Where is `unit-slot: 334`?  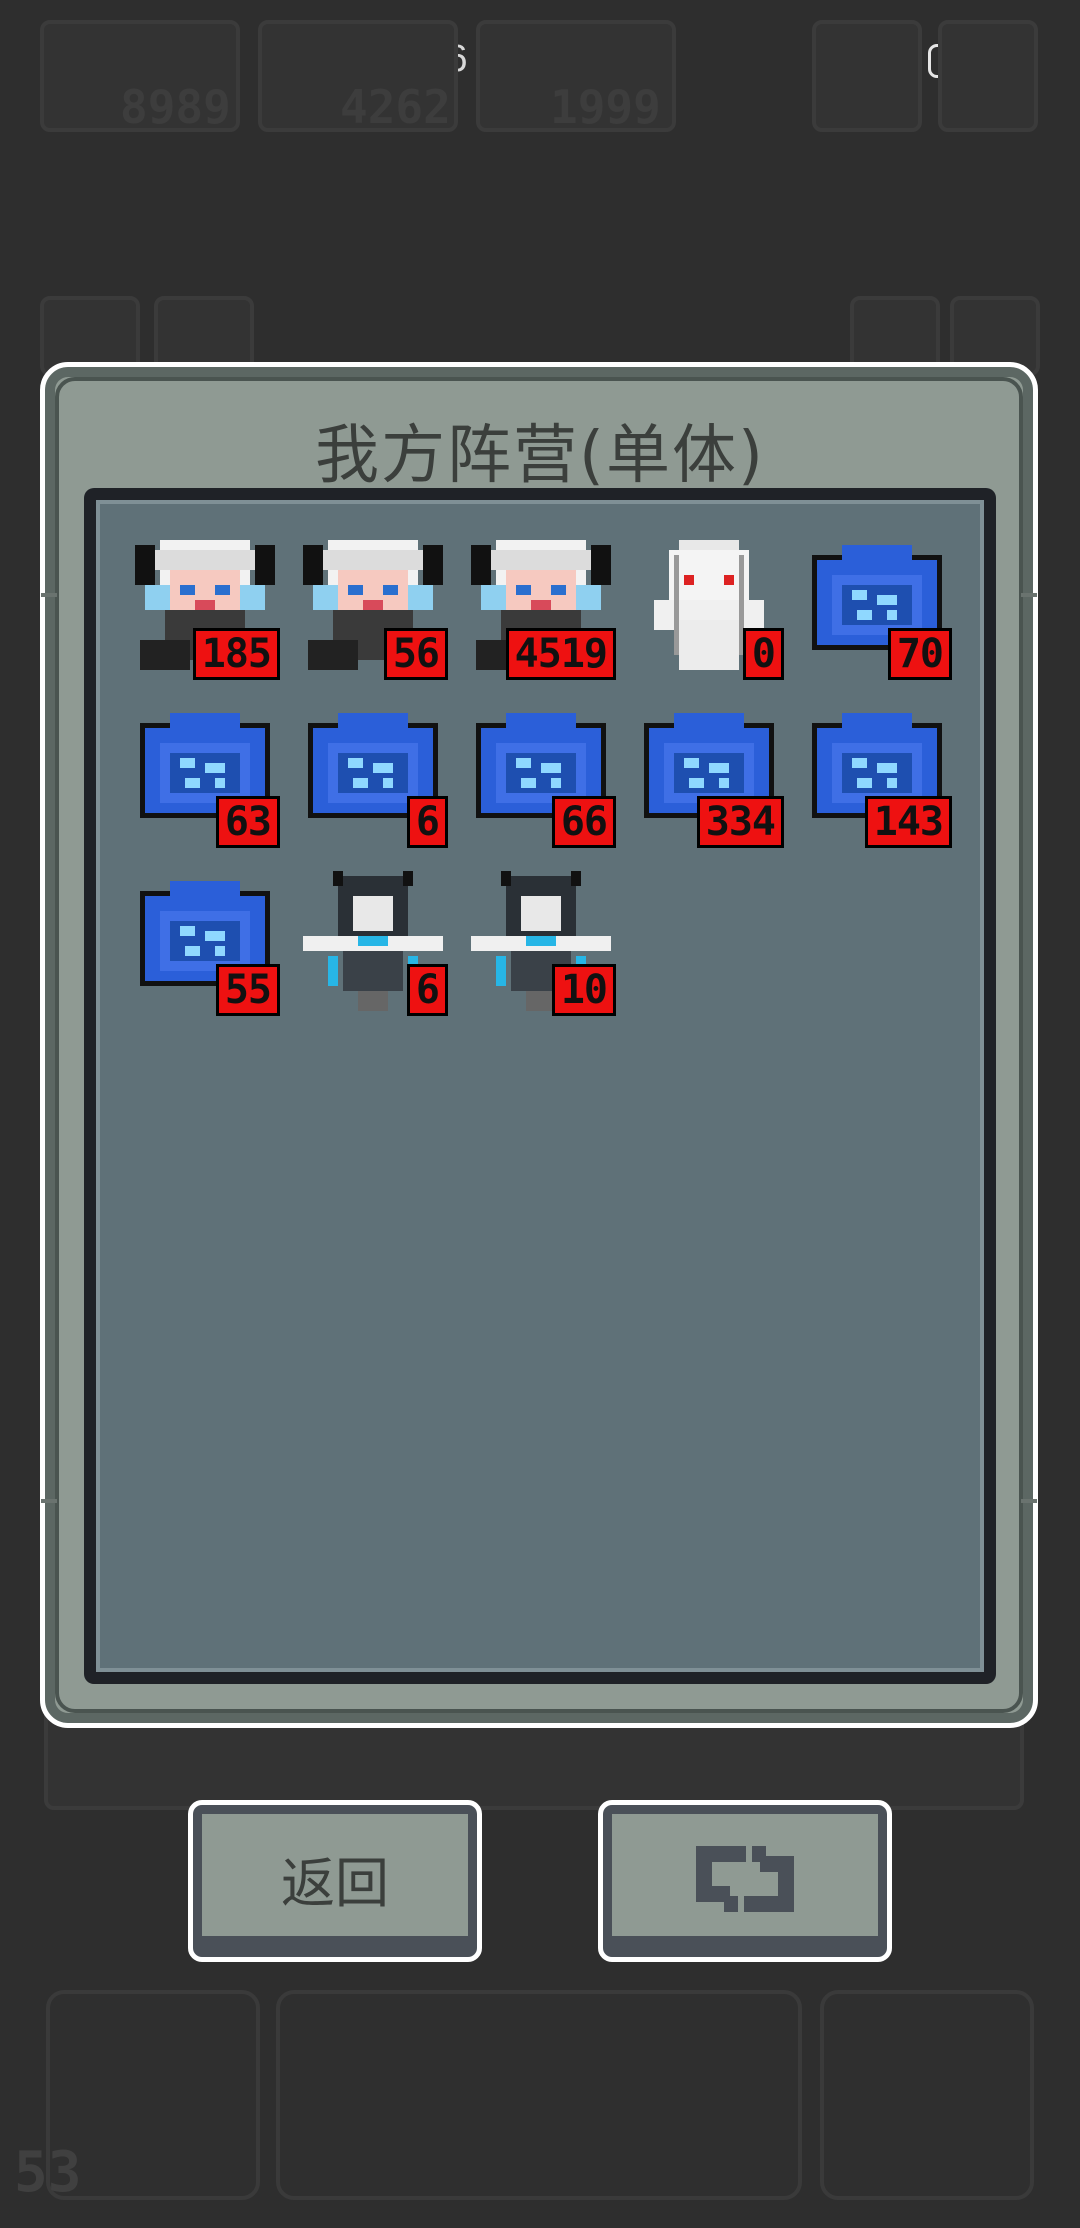 unit-slot: 334 is located at coordinates (709, 773).